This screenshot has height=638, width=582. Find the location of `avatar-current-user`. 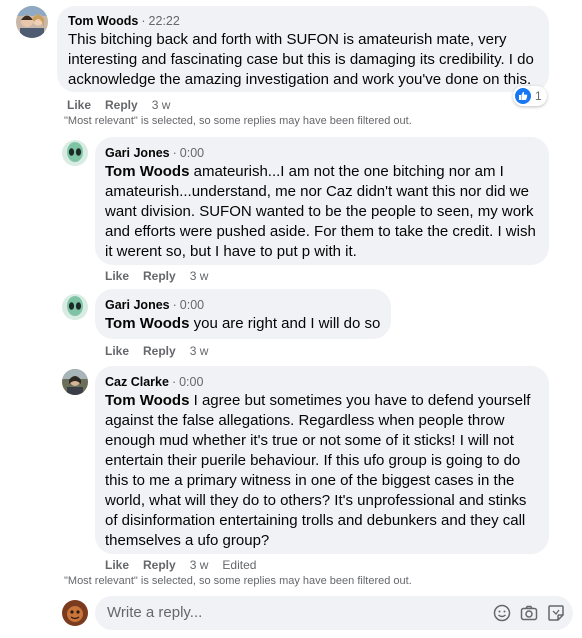

avatar-current-user is located at coordinates (75, 613).